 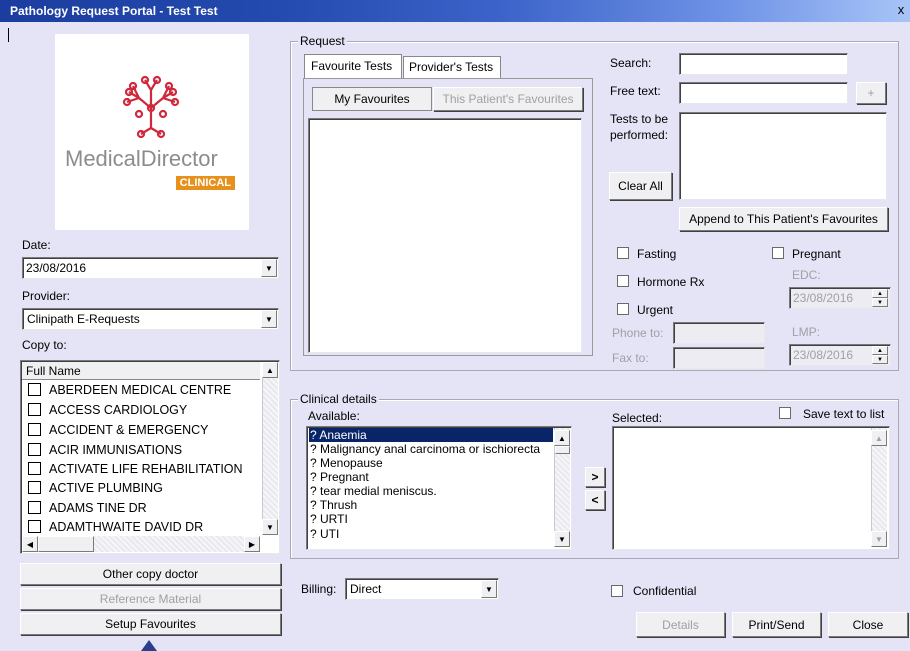 What do you see at coordinates (118, 429) in the screenshot?
I see `list-item: ACCIDENT & EMERGENCY` at bounding box center [118, 429].